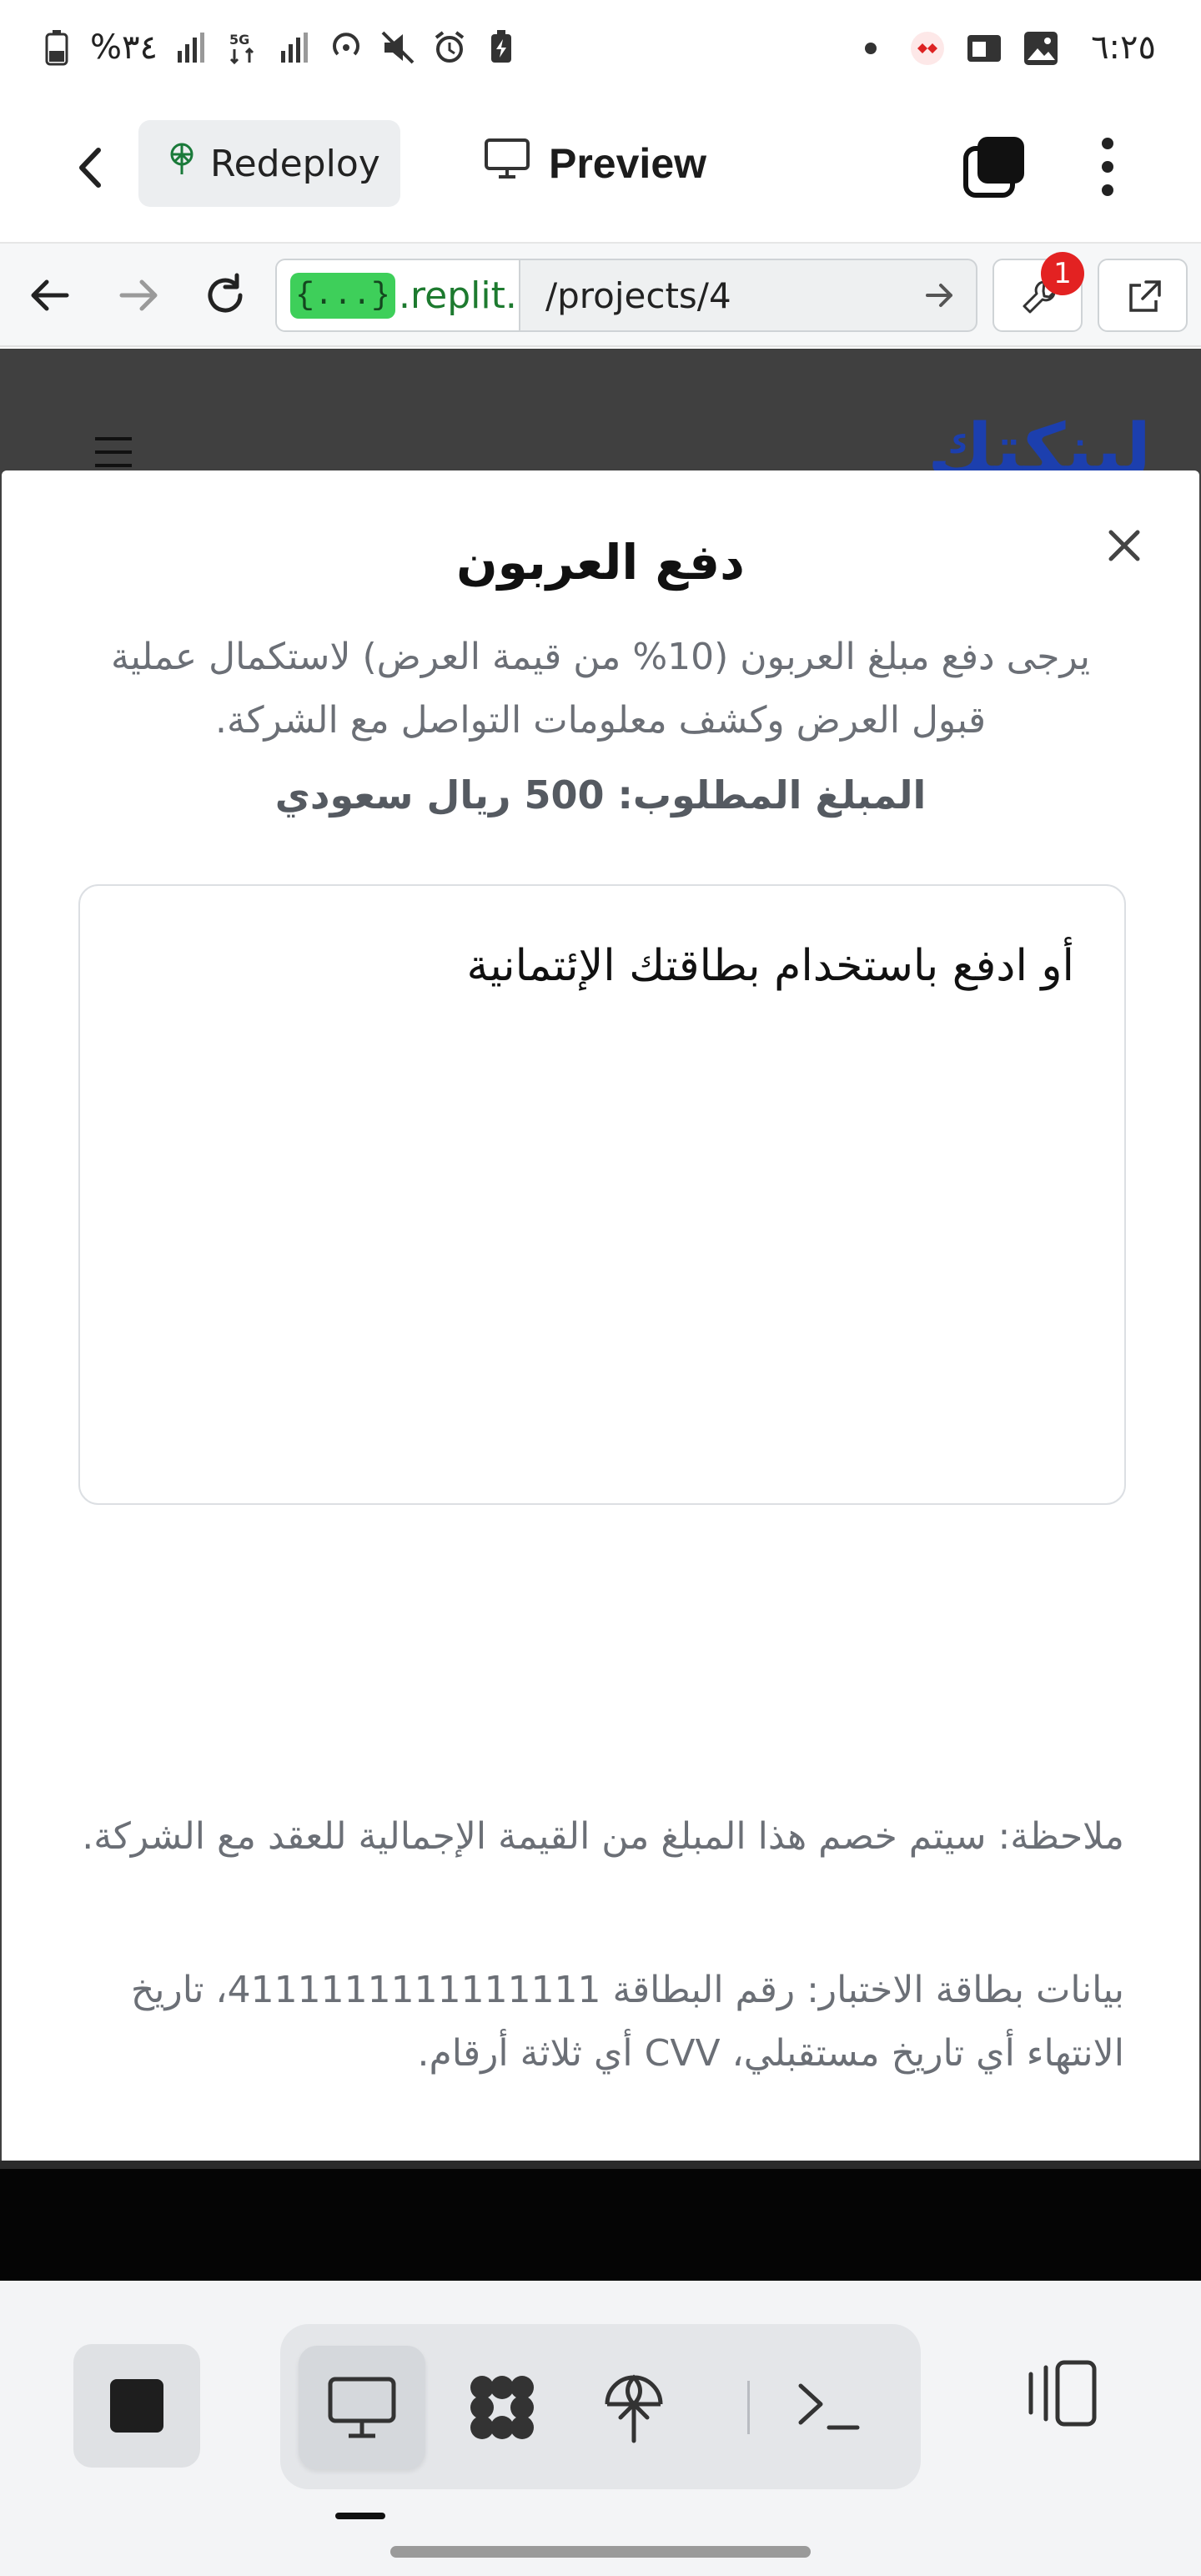  Describe the element at coordinates (984, 48) in the screenshot. I see `cast-icon` at that location.